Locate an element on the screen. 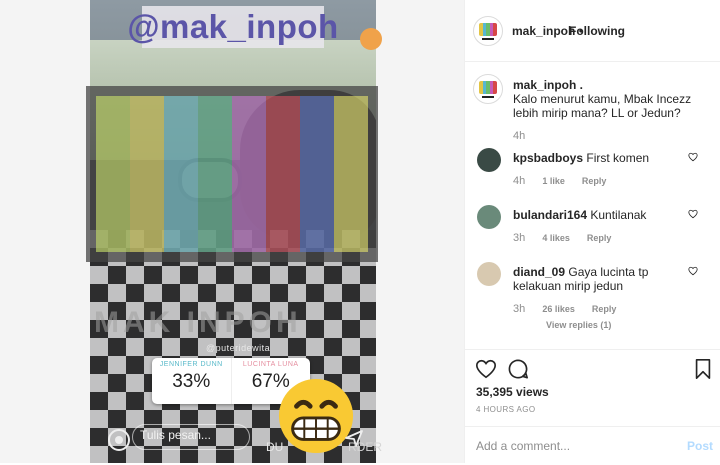 This screenshot has width=720, height=465. post-header: mak_inpoh • Following is located at coordinates (592, 31).